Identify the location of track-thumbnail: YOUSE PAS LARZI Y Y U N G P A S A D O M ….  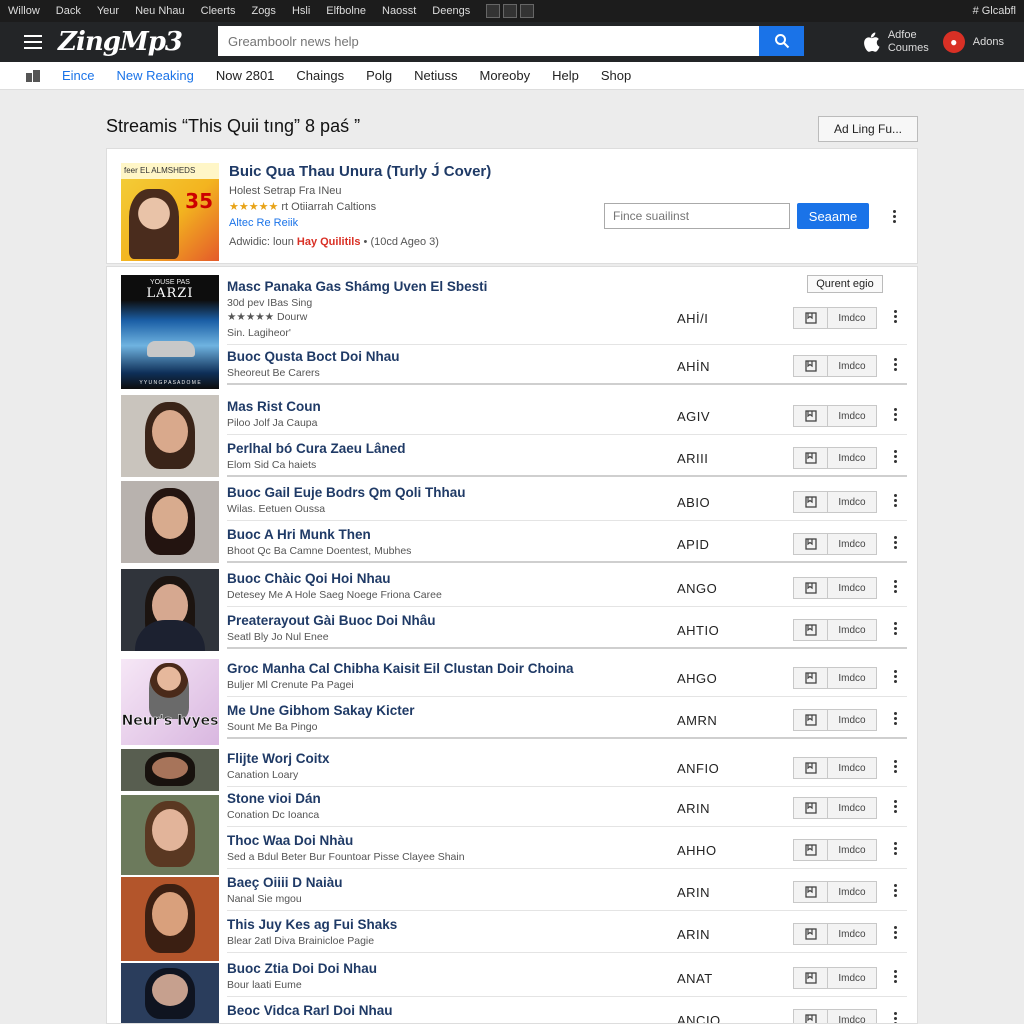
(170, 332).